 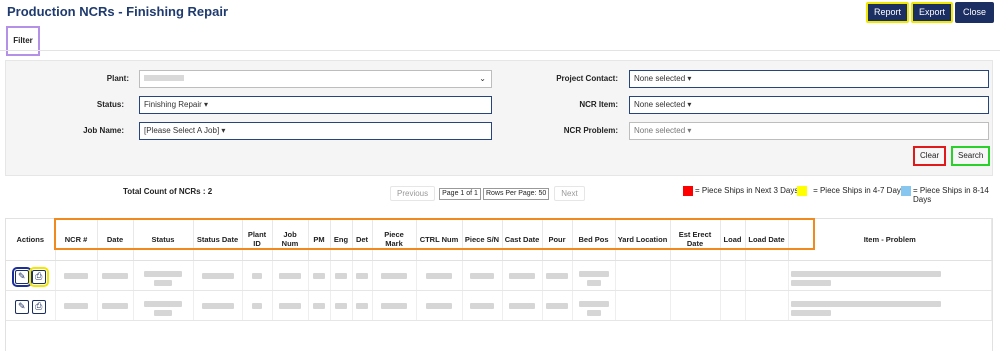 I want to click on plant-label: Plant:, so click(x=117, y=78).